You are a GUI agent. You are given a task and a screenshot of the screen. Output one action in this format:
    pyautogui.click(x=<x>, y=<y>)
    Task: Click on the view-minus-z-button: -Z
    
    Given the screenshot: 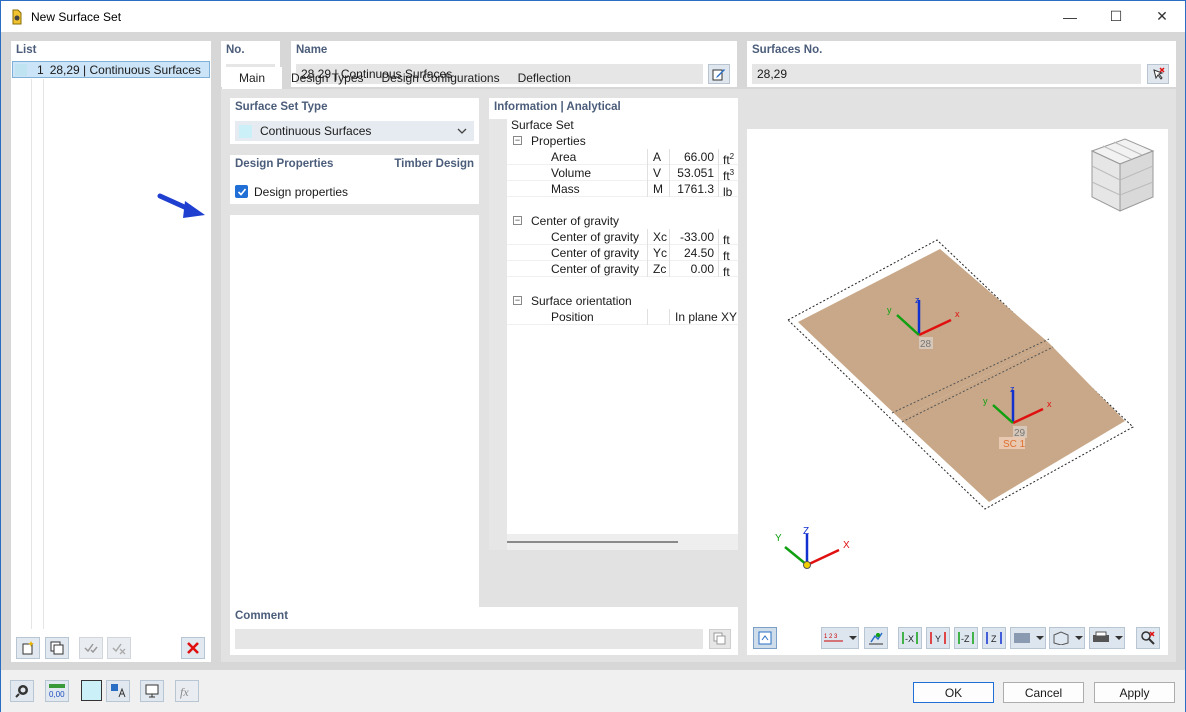 What is the action you would take?
    pyautogui.click(x=966, y=638)
    